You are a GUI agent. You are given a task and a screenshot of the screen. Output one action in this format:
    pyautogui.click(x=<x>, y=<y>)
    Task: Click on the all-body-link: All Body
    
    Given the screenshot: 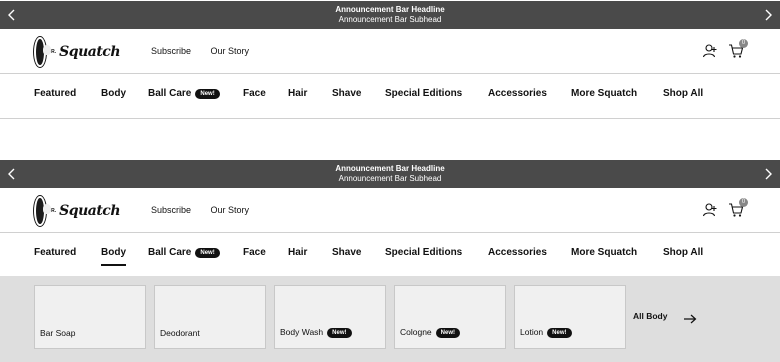 What is the action you would take?
    pyautogui.click(x=650, y=316)
    